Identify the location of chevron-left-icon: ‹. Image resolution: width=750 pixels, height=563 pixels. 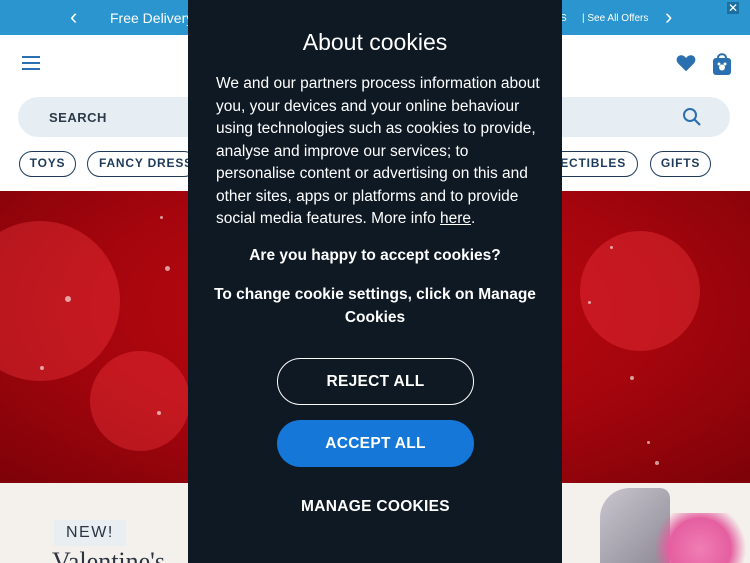
(73, 17).